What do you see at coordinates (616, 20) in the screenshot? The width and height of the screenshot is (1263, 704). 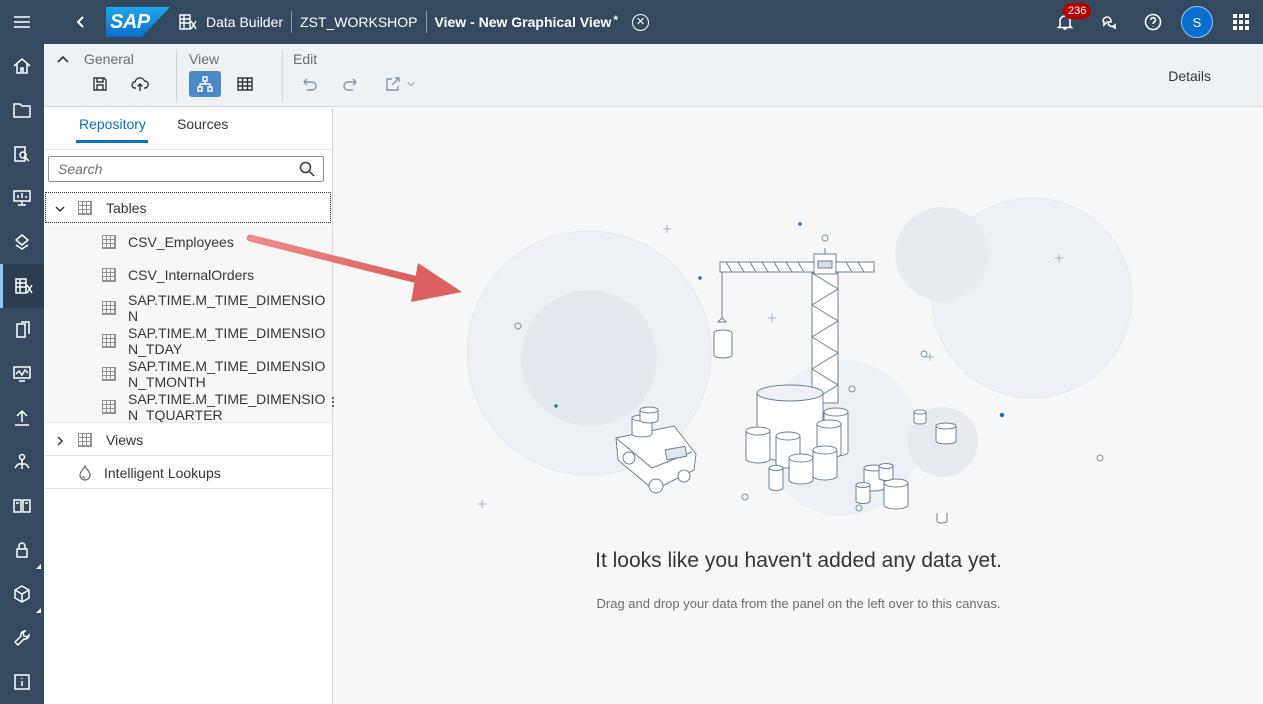 I see `unsaved-marker: *` at bounding box center [616, 20].